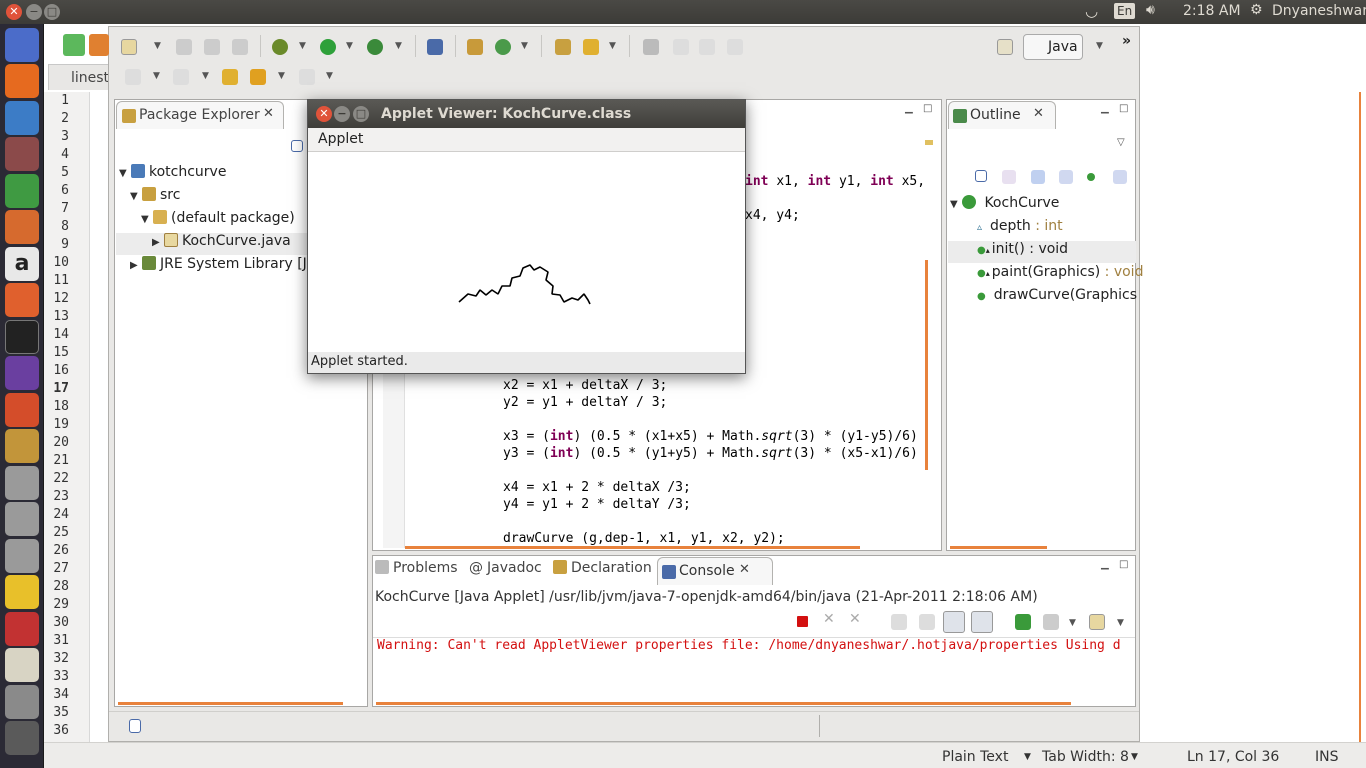 This screenshot has width=1366, height=768. What do you see at coordinates (22, 446) in the screenshot?
I see `archive-icon` at bounding box center [22, 446].